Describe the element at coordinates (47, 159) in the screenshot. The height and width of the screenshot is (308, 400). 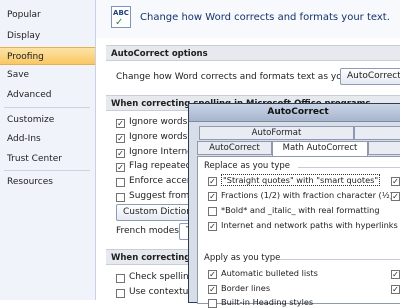
I see `nav-item-trust-center: Trust Center` at that location.